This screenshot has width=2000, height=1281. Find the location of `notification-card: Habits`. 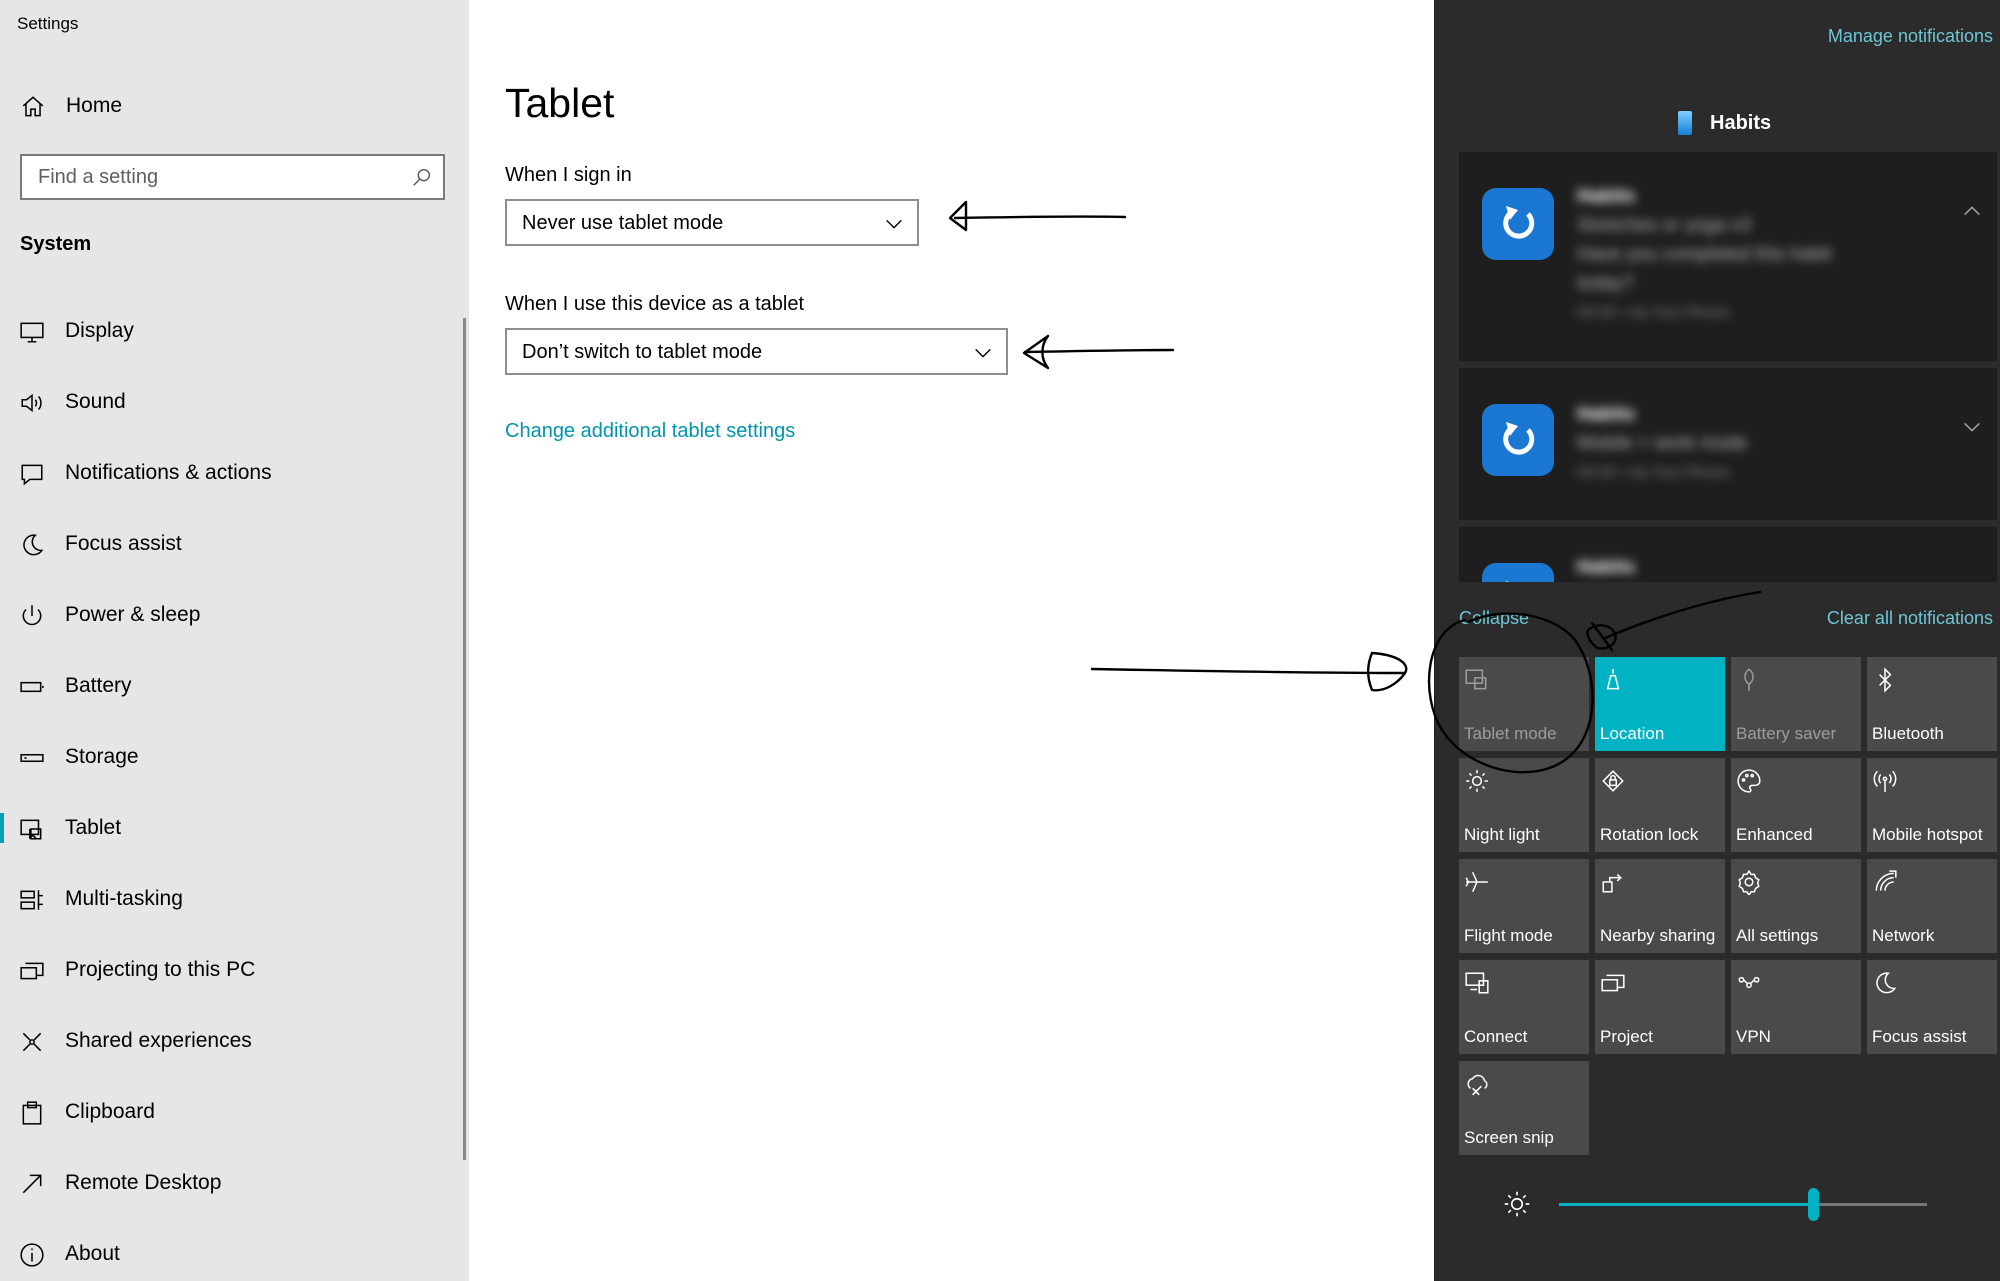

notification-card: Habits is located at coordinates (1728, 554).